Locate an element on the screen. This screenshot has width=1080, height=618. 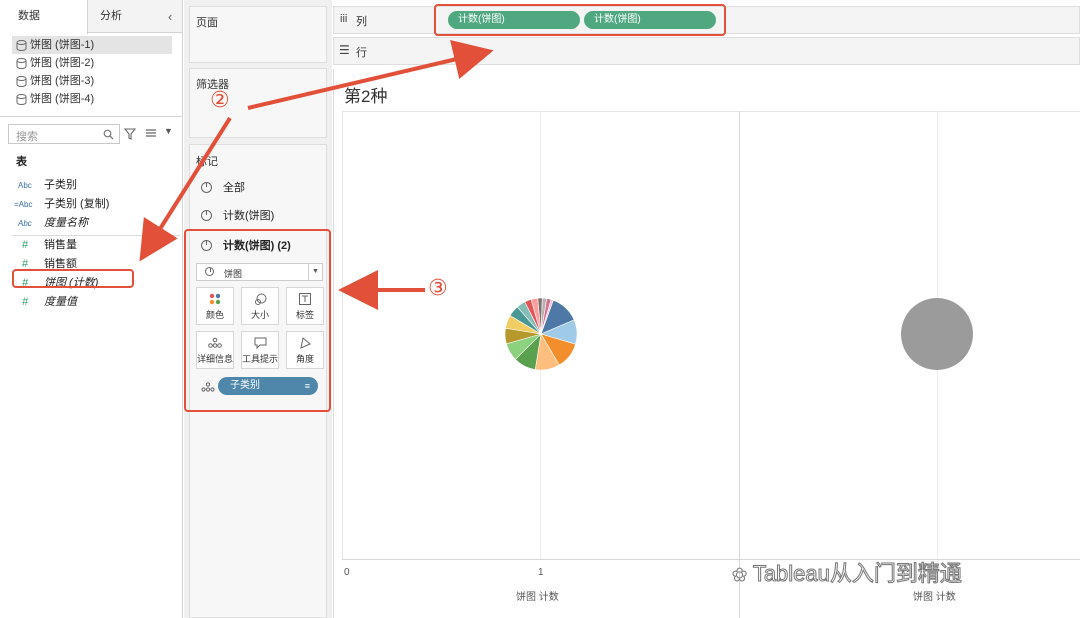
datasource-label: 饼图 (饼图-2) is located at coordinates (62, 63).